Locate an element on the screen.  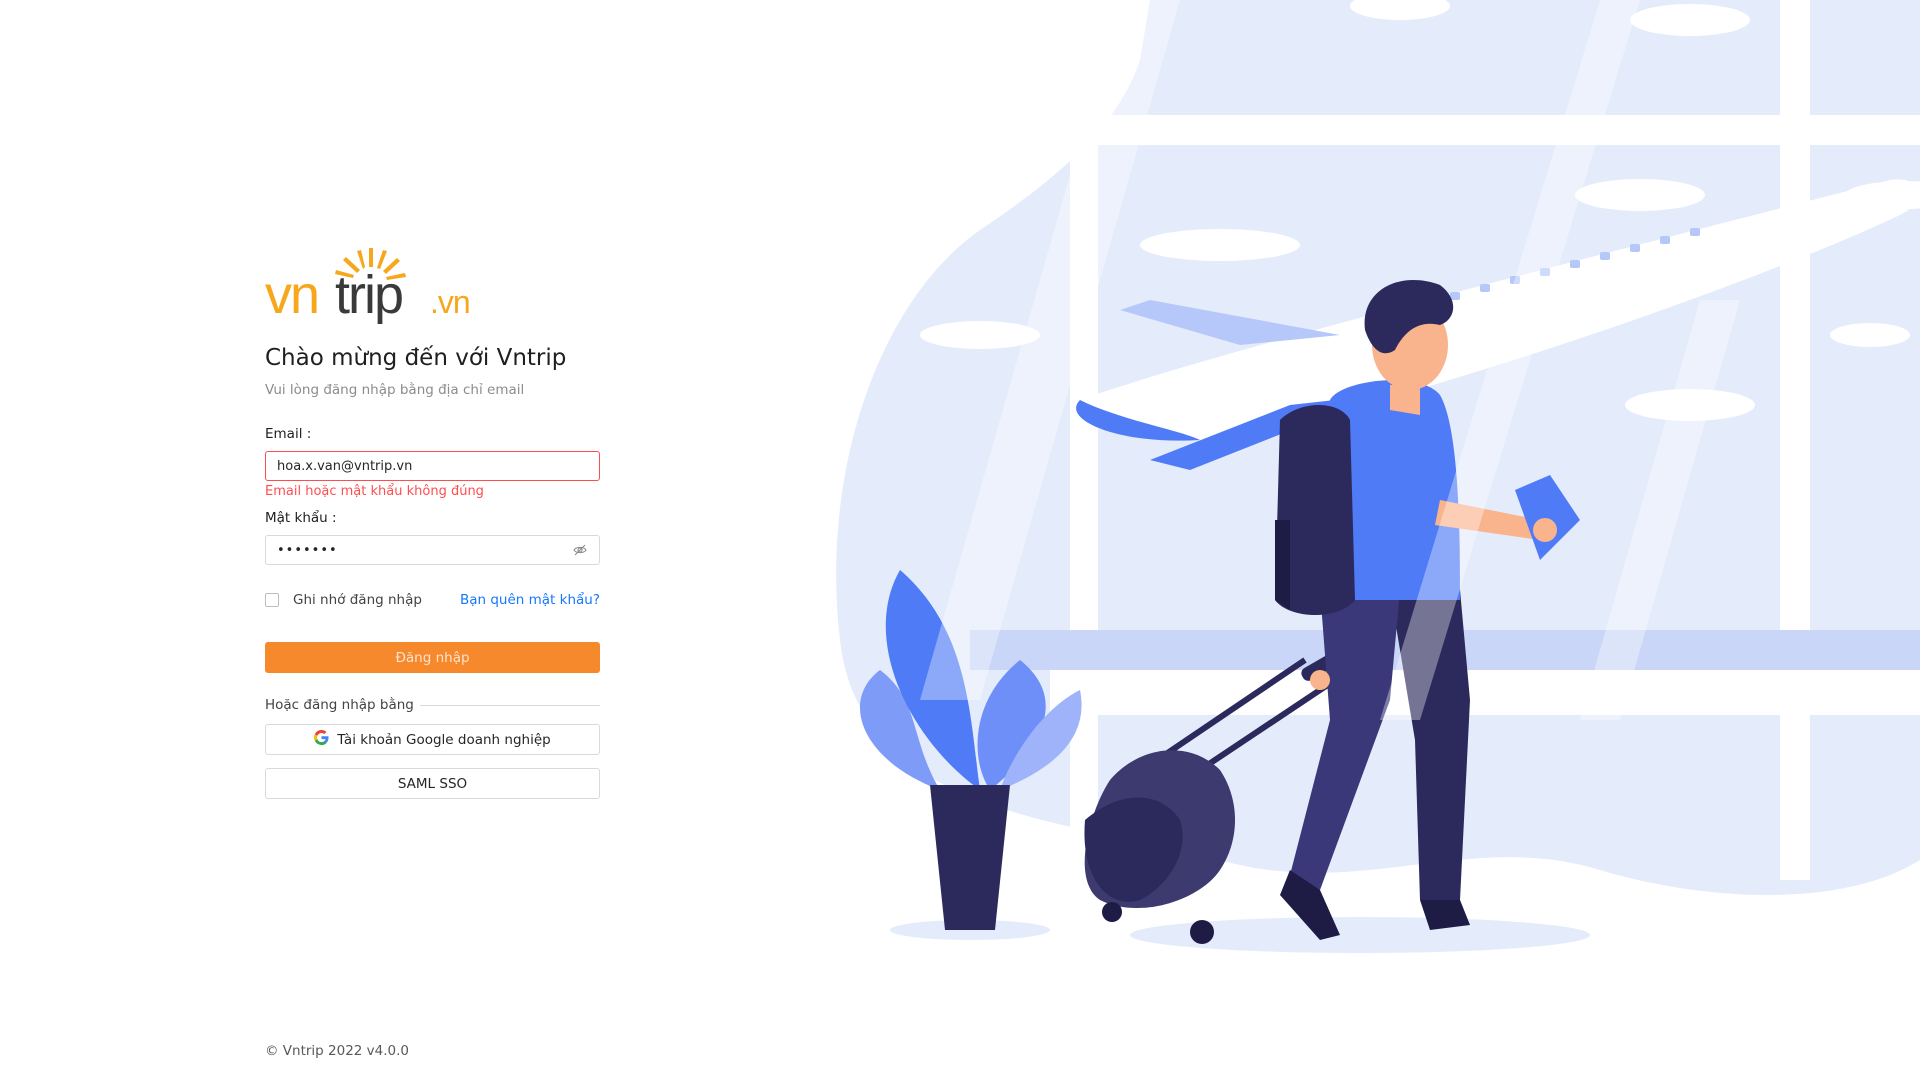
remember-checkbox is located at coordinates (272, 600).